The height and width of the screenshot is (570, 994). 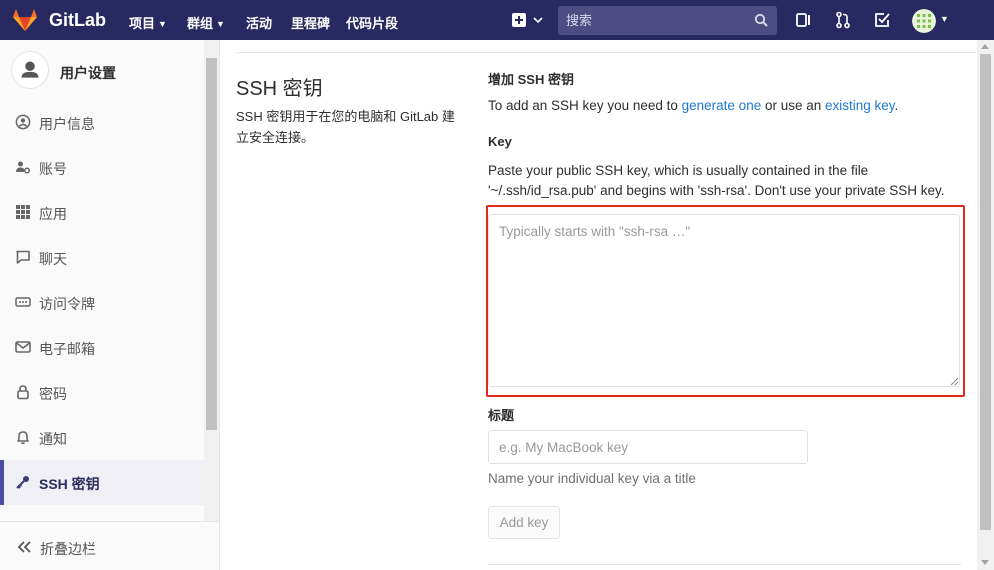 What do you see at coordinates (345, 127) in the screenshot?
I see `section-description: SSH 密钥用于在您的电脑和 GitLab 建立安全连接。` at bounding box center [345, 127].